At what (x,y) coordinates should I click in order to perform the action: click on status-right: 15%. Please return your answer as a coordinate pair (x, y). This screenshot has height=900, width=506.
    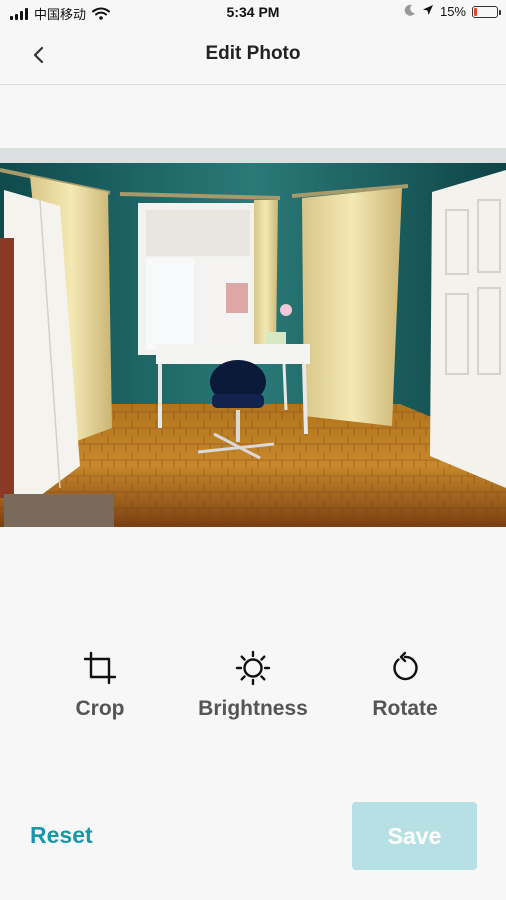
    Looking at the image, I should click on (452, 11).